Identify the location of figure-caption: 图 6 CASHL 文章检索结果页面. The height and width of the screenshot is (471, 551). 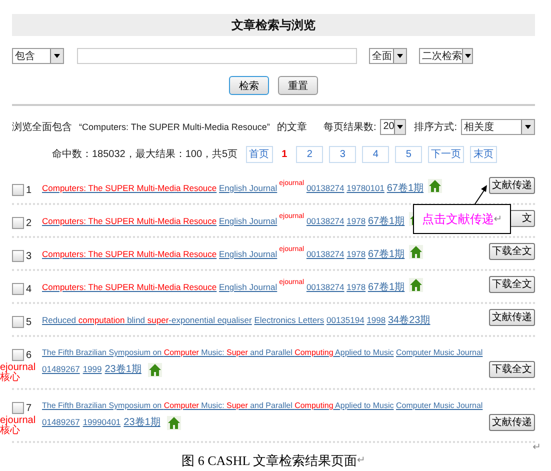
(269, 461).